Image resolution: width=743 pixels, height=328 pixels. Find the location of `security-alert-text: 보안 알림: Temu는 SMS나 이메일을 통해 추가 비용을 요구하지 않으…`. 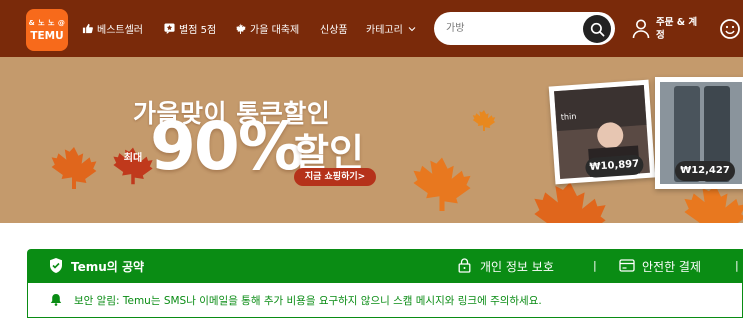

security-alert-text: 보안 알림: Temu는 SMS나 이메일을 통해 추가 비용을 요구하지 않으… is located at coordinates (308, 301).